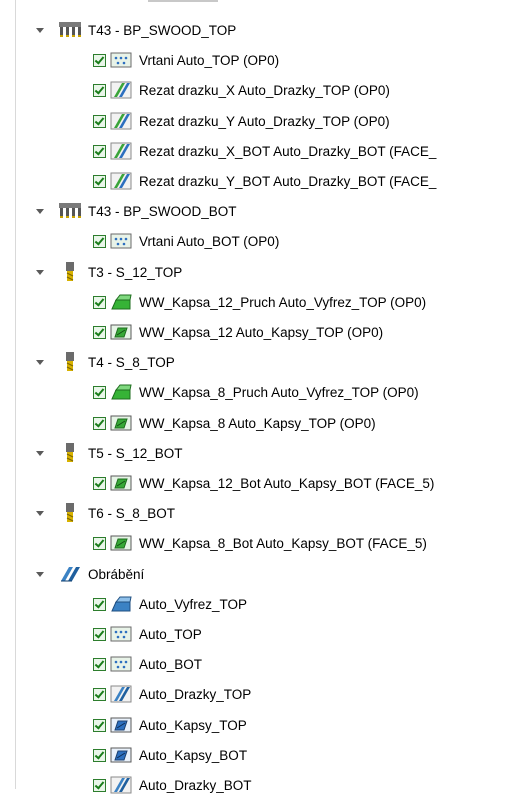 Image resolution: width=507 pixels, height=800 pixels. I want to click on tree-item-row: Auto_BOT, so click(147, 664).